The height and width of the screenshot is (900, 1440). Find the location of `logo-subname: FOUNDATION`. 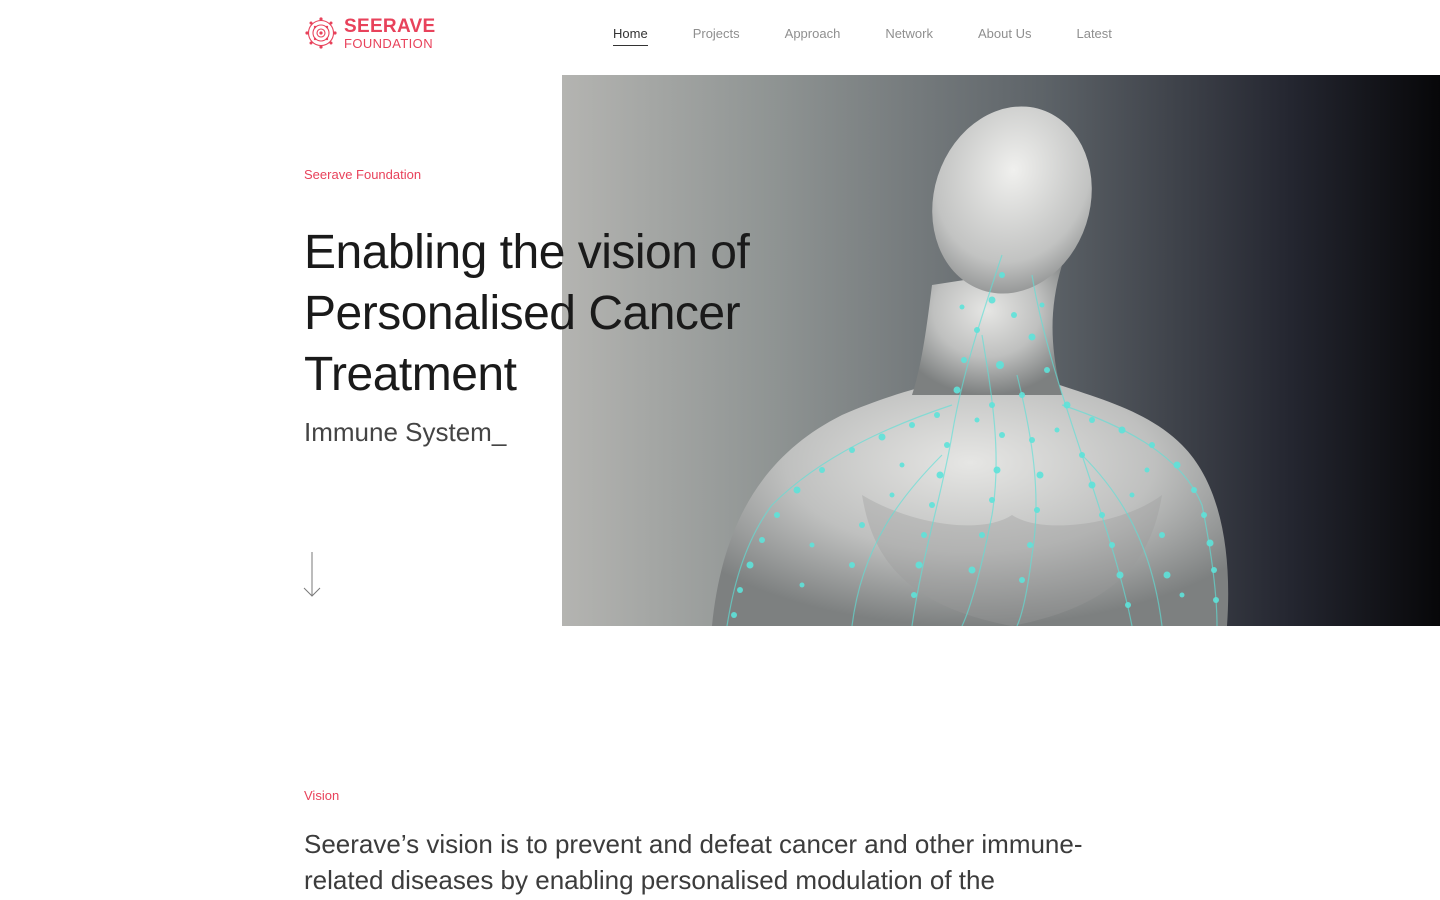

logo-subname: FOUNDATION is located at coordinates (388, 43).